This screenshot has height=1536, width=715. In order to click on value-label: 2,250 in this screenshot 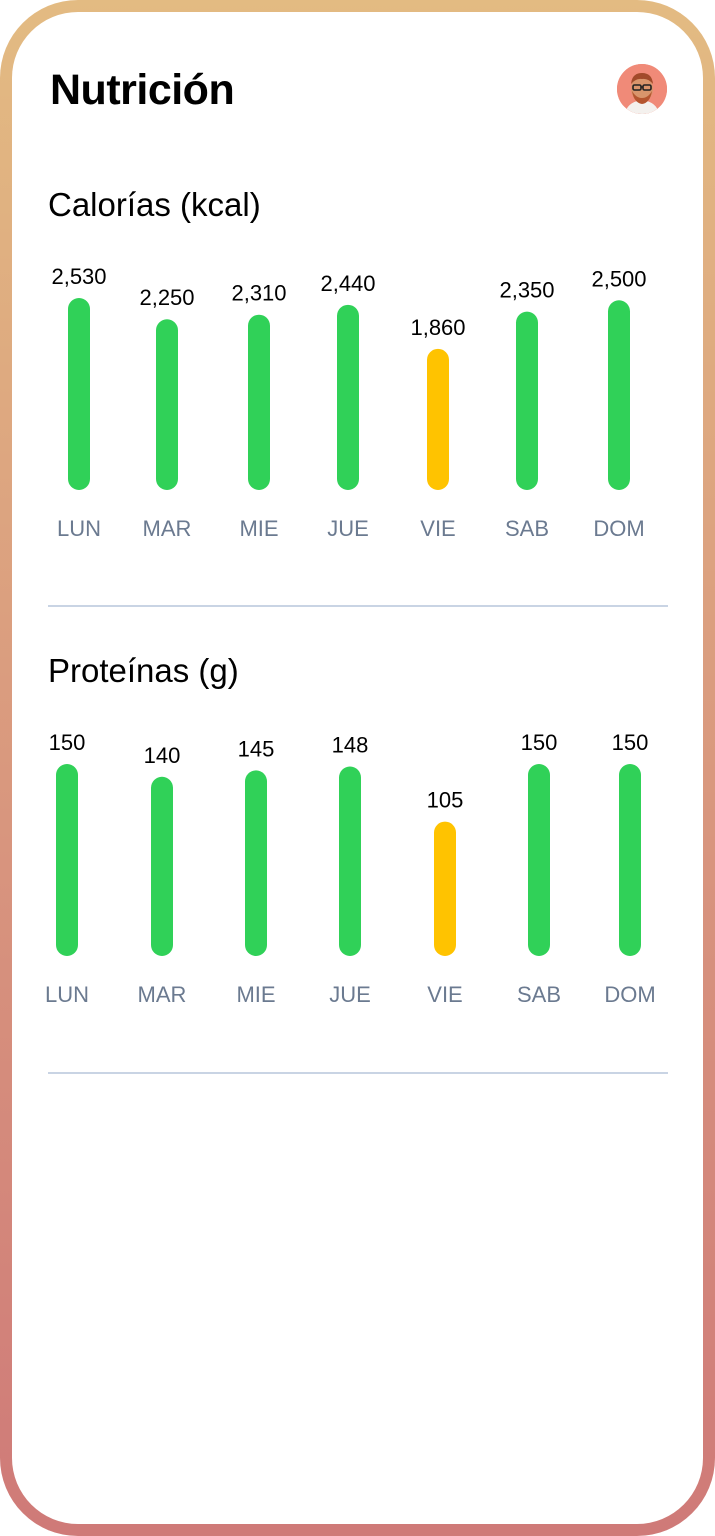, I will do `click(166, 297)`.